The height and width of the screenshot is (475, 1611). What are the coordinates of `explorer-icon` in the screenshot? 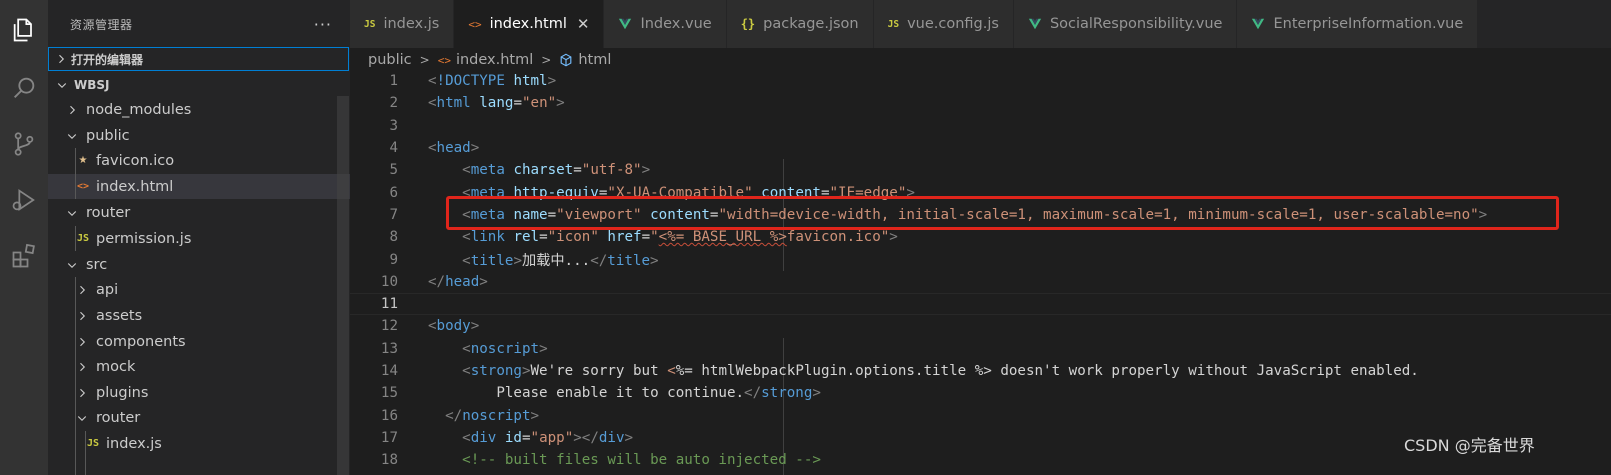 It's located at (24, 30).